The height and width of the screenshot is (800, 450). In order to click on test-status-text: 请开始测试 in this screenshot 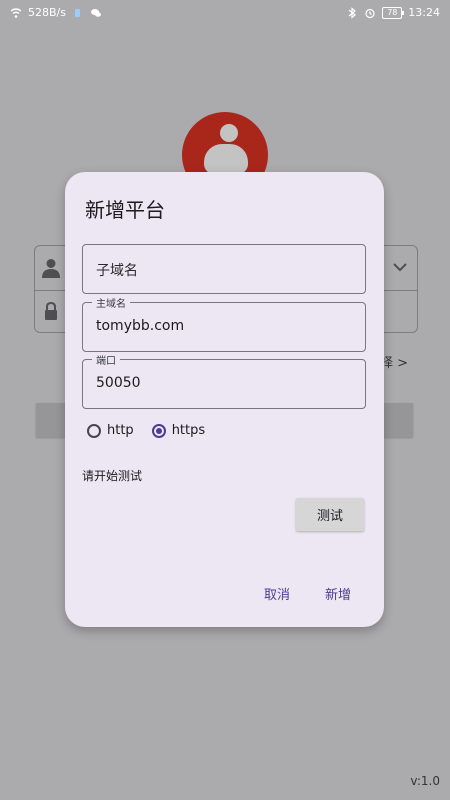, I will do `click(112, 476)`.